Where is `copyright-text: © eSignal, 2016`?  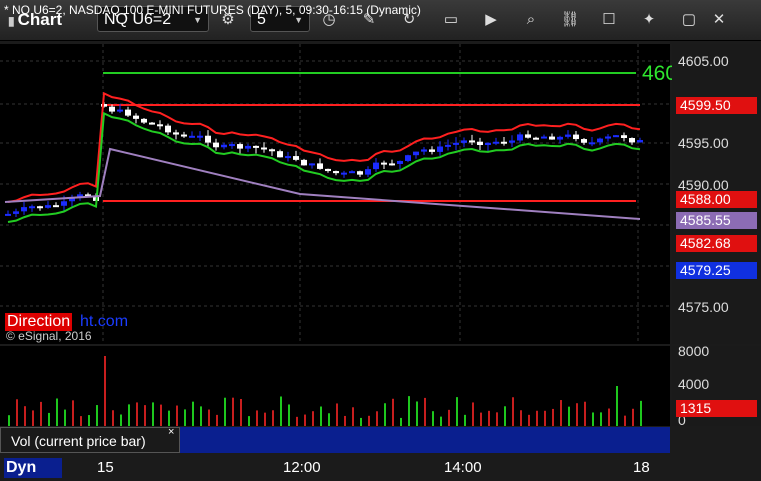 copyright-text: © eSignal, 2016 is located at coordinates (49, 336).